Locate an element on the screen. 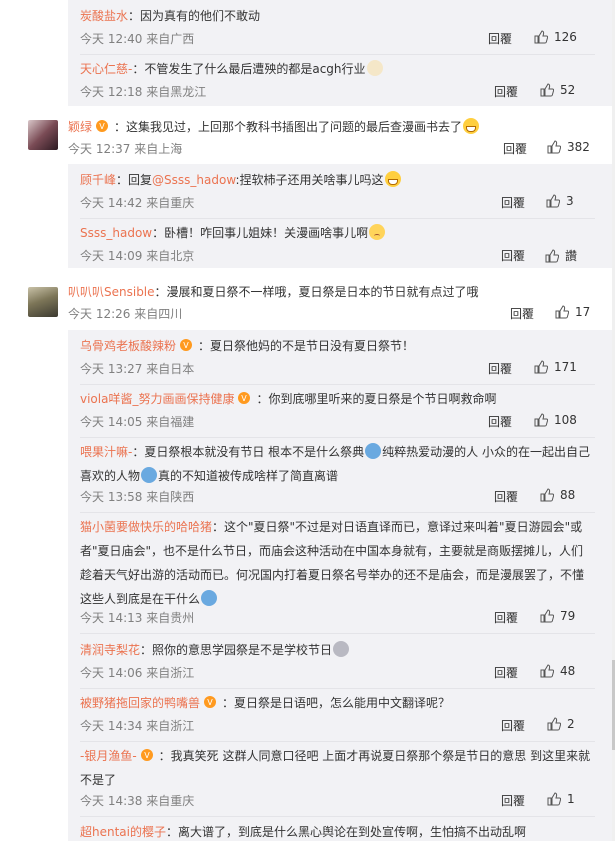 This screenshot has width=615, height=841. reply-text: 炭酸盐水：因为真有的他们不敢动 is located at coordinates (337, 16).